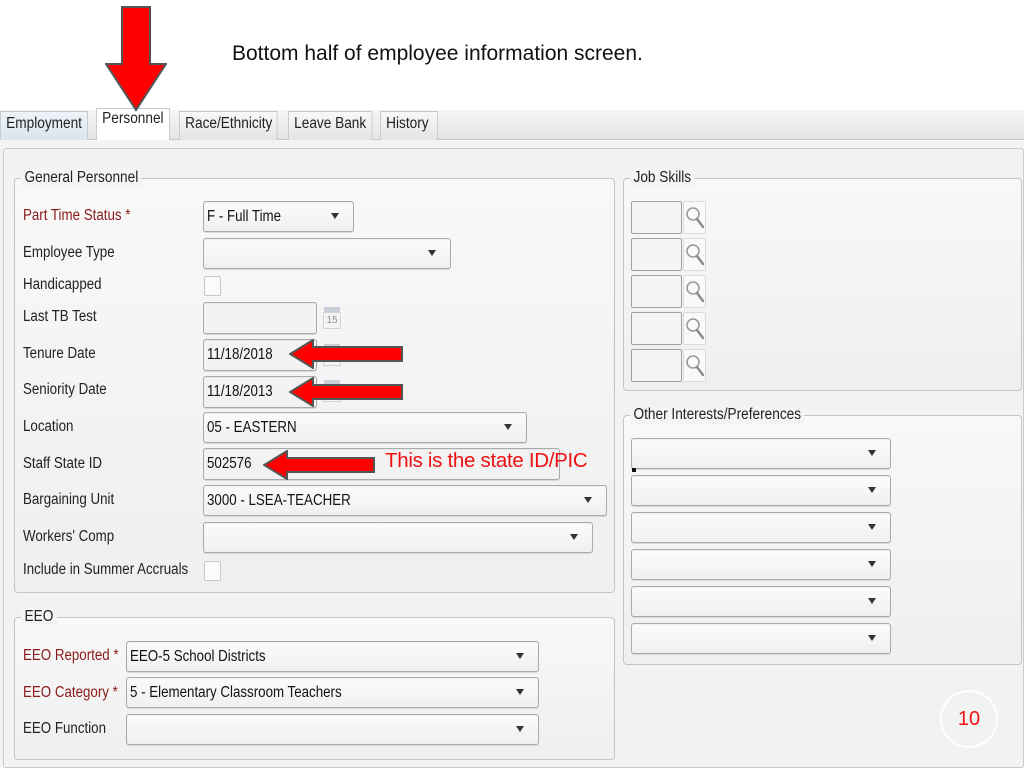 The image size is (1024, 768). Describe the element at coordinates (77, 215) in the screenshot. I see `part-time-status-label: Part Time Status *` at that location.